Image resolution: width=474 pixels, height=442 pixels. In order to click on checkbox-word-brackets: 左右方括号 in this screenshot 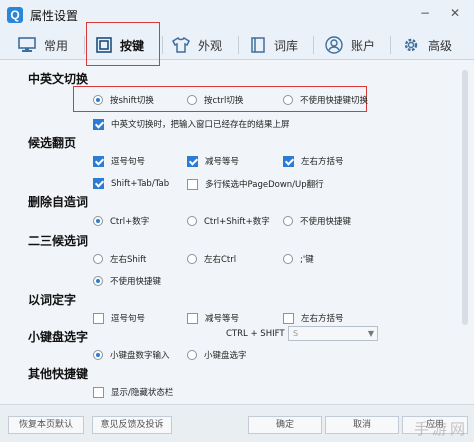, I will do `click(313, 318)`.